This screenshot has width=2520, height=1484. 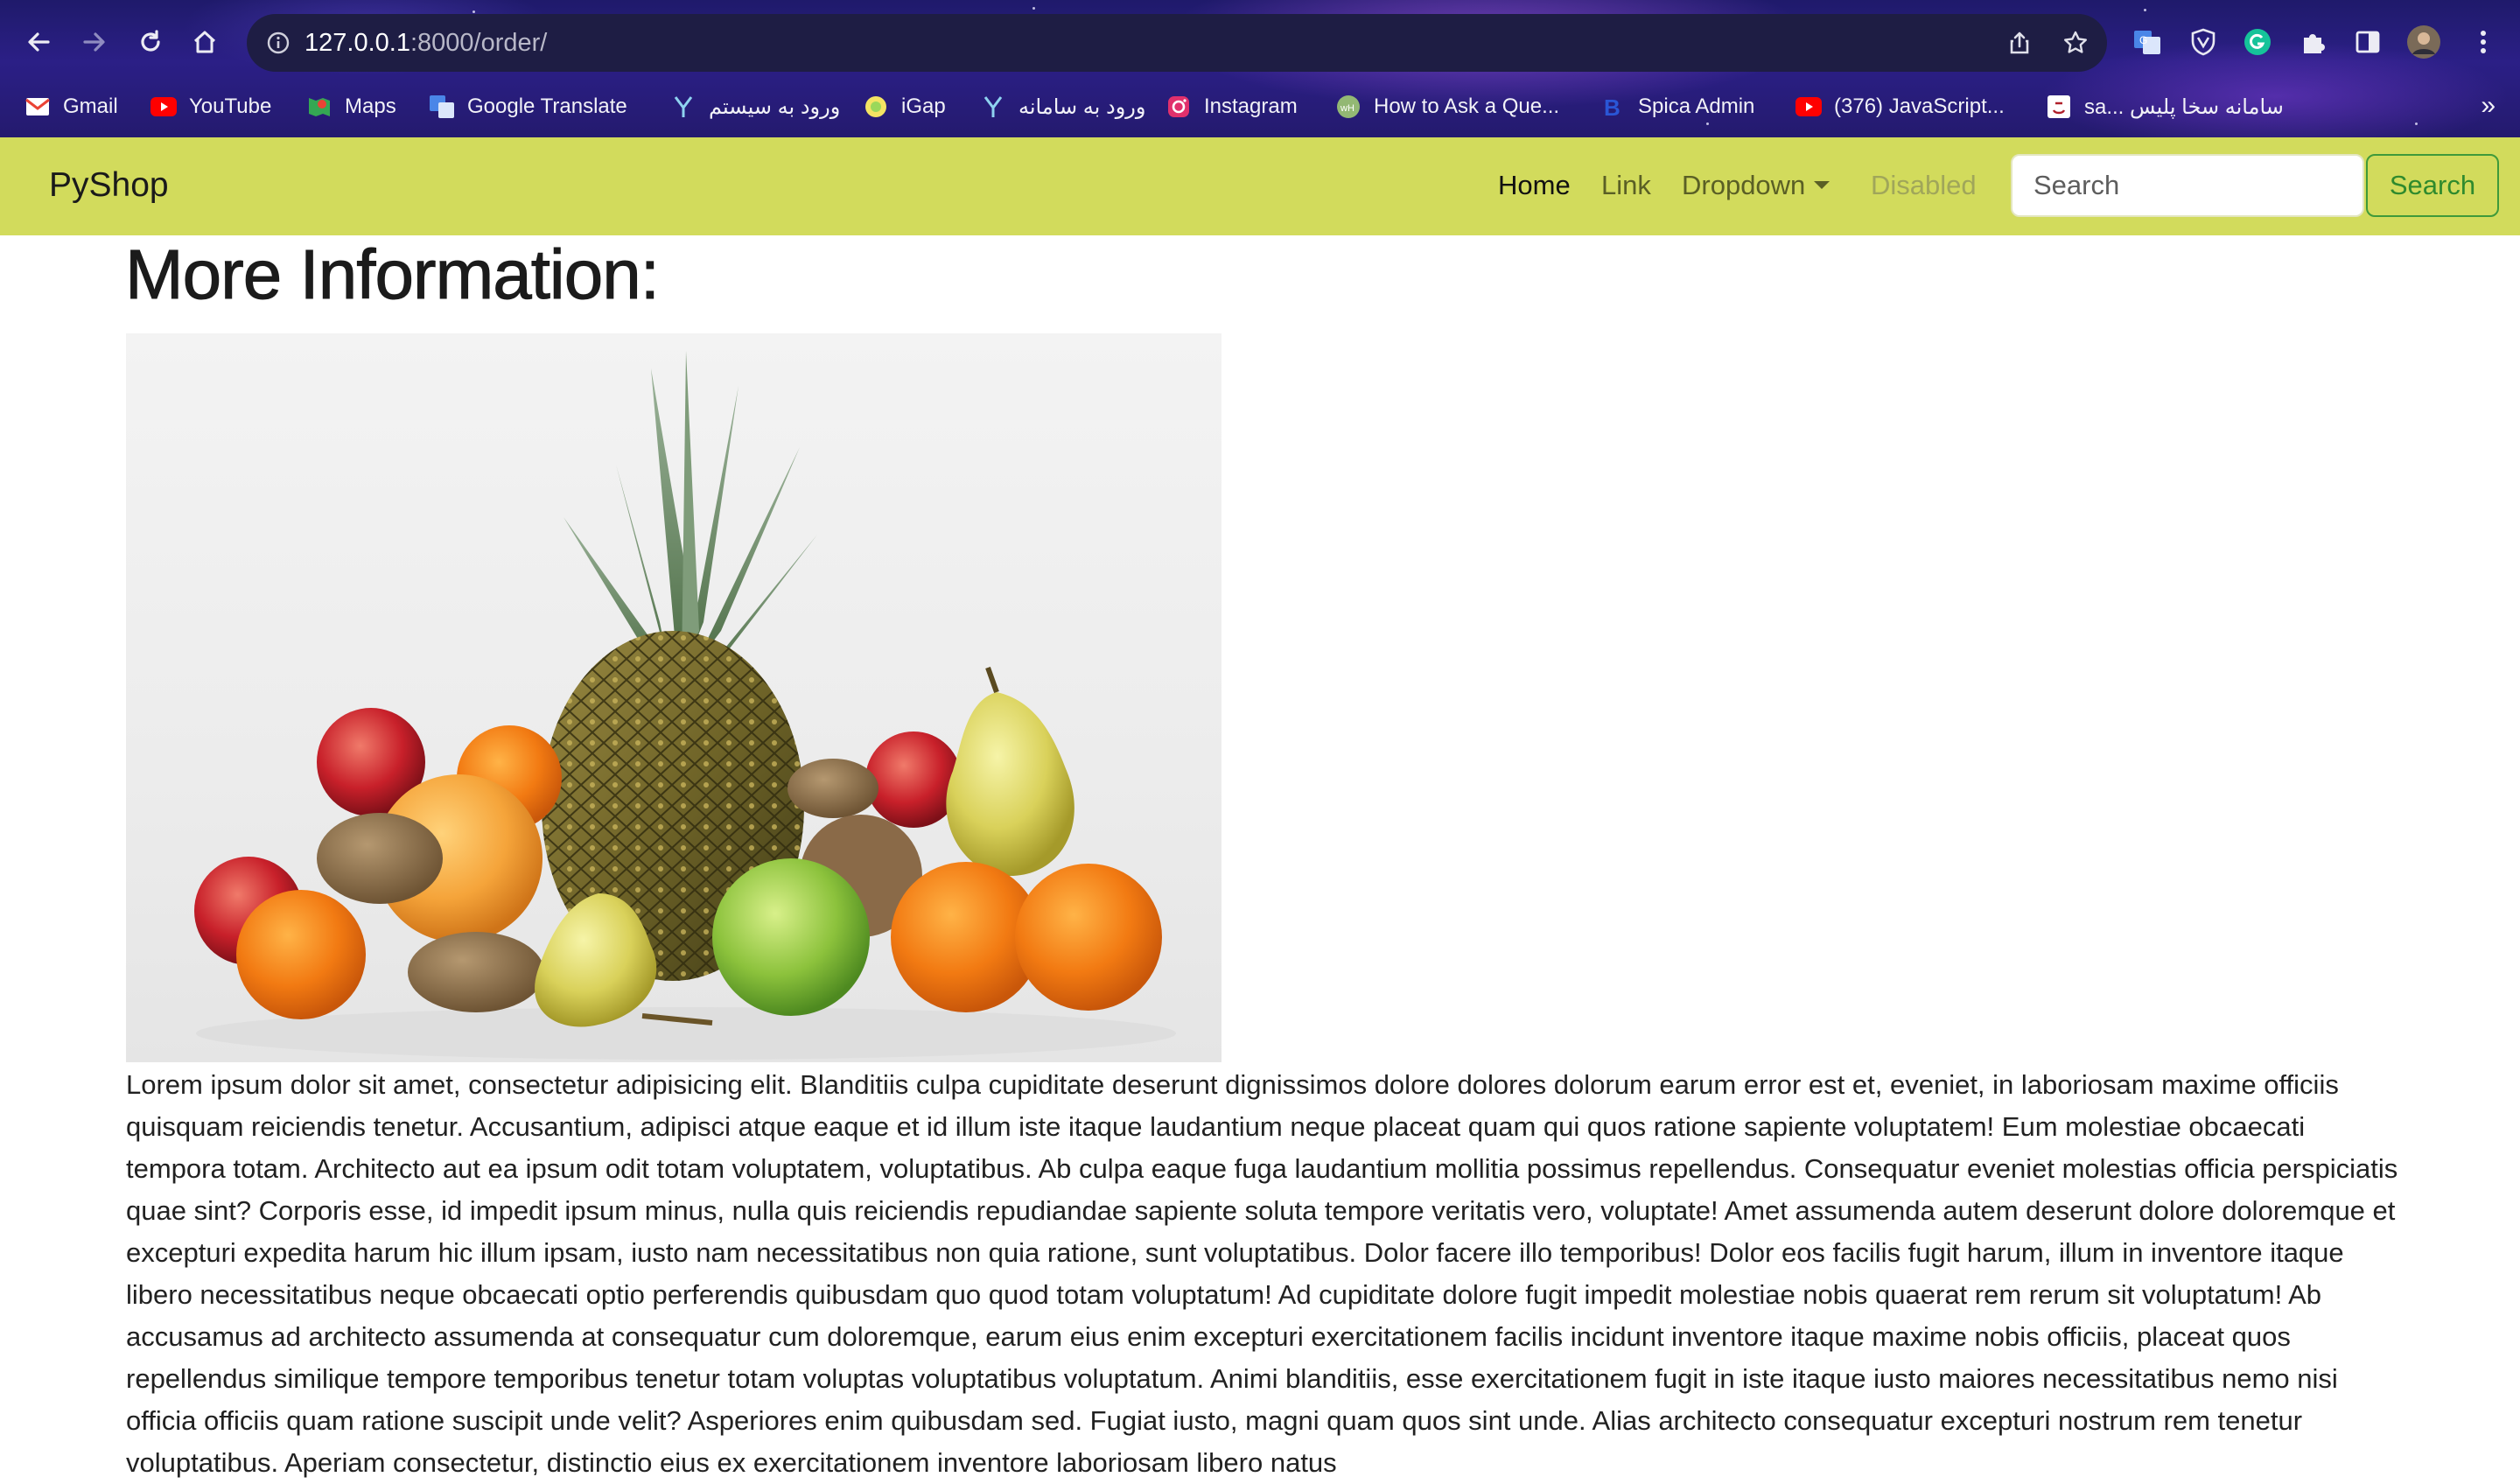 What do you see at coordinates (2059, 107) in the screenshot?
I see `police-icon` at bounding box center [2059, 107].